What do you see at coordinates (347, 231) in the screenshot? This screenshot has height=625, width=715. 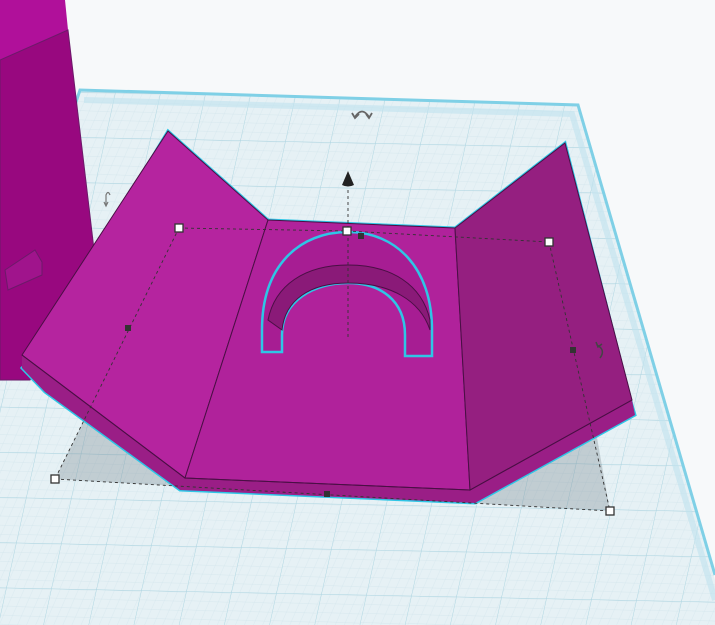 I see `height-handle` at bounding box center [347, 231].